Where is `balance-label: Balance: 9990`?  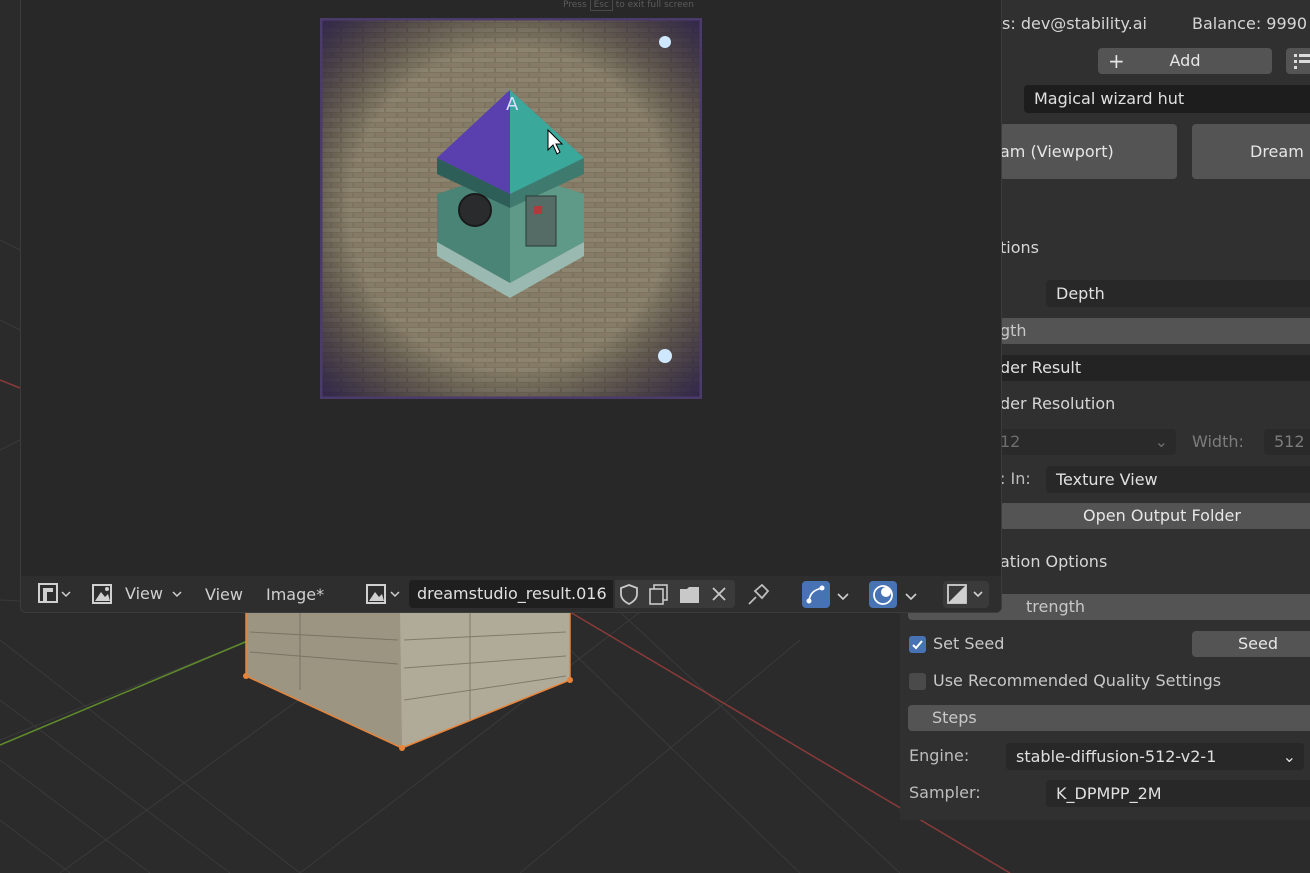
balance-label: Balance: 9990 is located at coordinates (1250, 23).